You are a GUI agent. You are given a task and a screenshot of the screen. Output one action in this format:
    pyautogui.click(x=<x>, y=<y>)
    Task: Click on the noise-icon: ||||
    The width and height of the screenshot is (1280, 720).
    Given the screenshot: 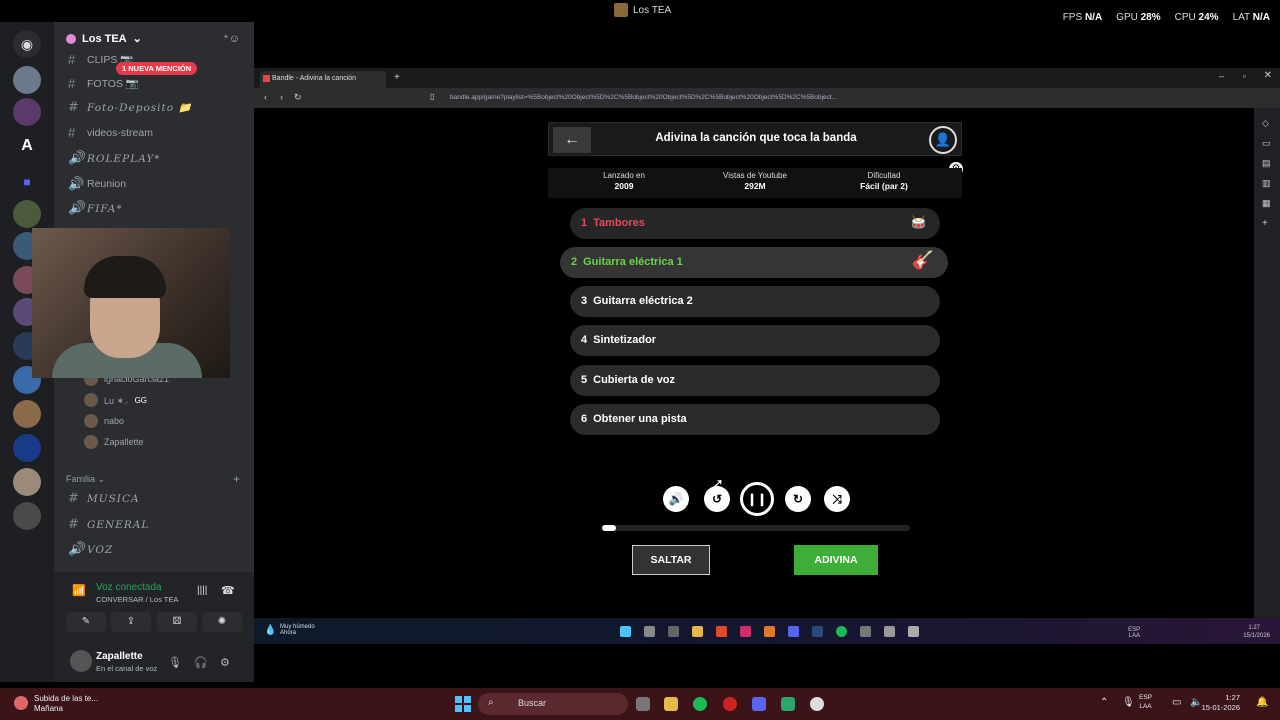 What is the action you would take?
    pyautogui.click(x=202, y=590)
    